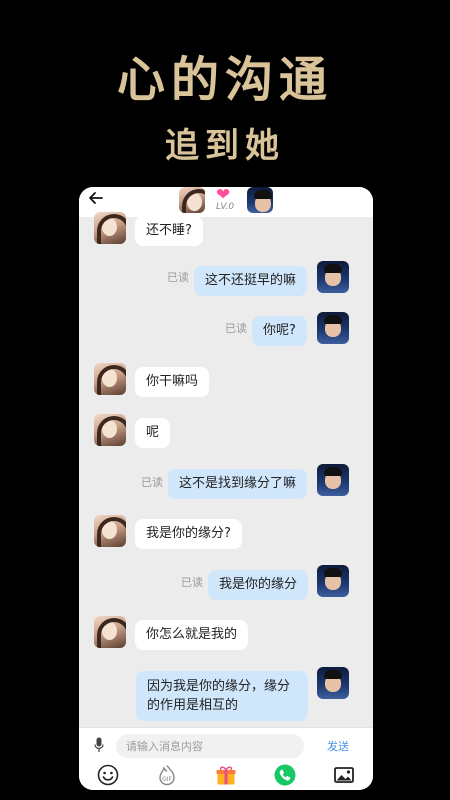  I want to click on message-bubble-incoming: 呢, so click(153, 433).